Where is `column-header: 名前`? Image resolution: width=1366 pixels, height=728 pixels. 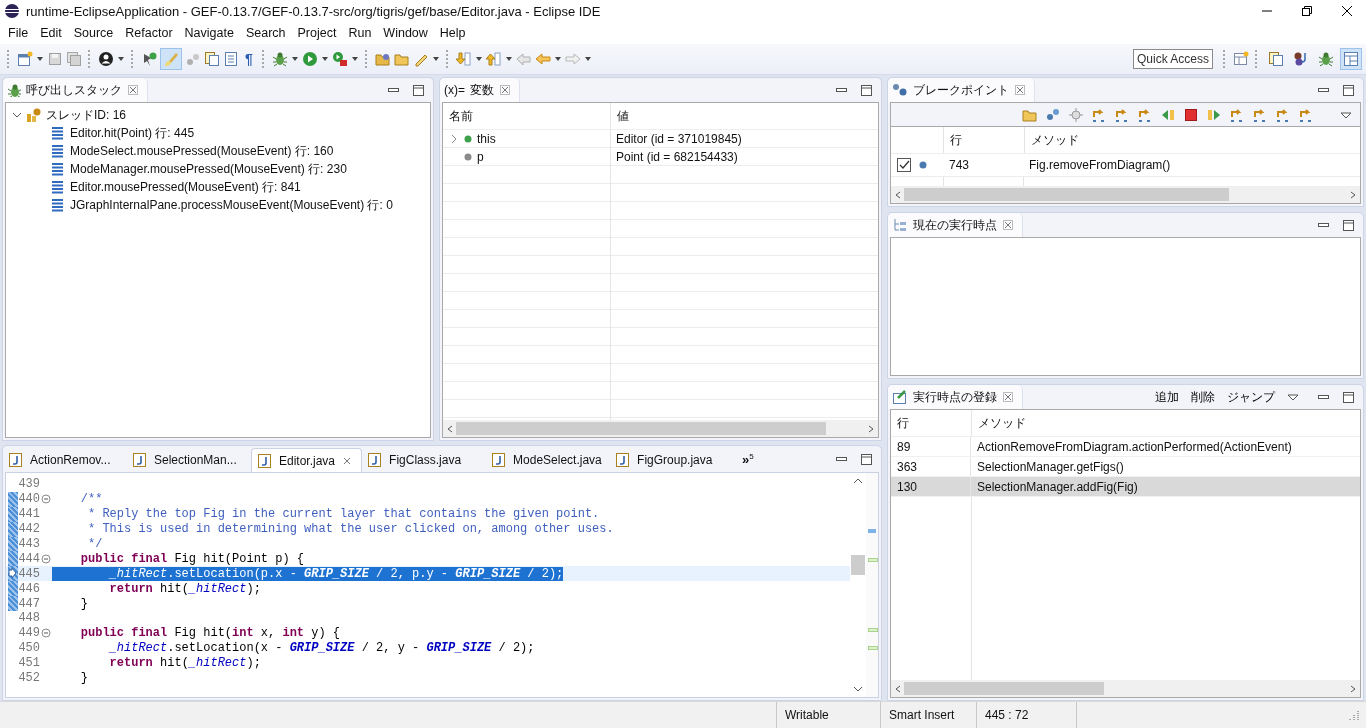 column-header: 名前 is located at coordinates (527, 116).